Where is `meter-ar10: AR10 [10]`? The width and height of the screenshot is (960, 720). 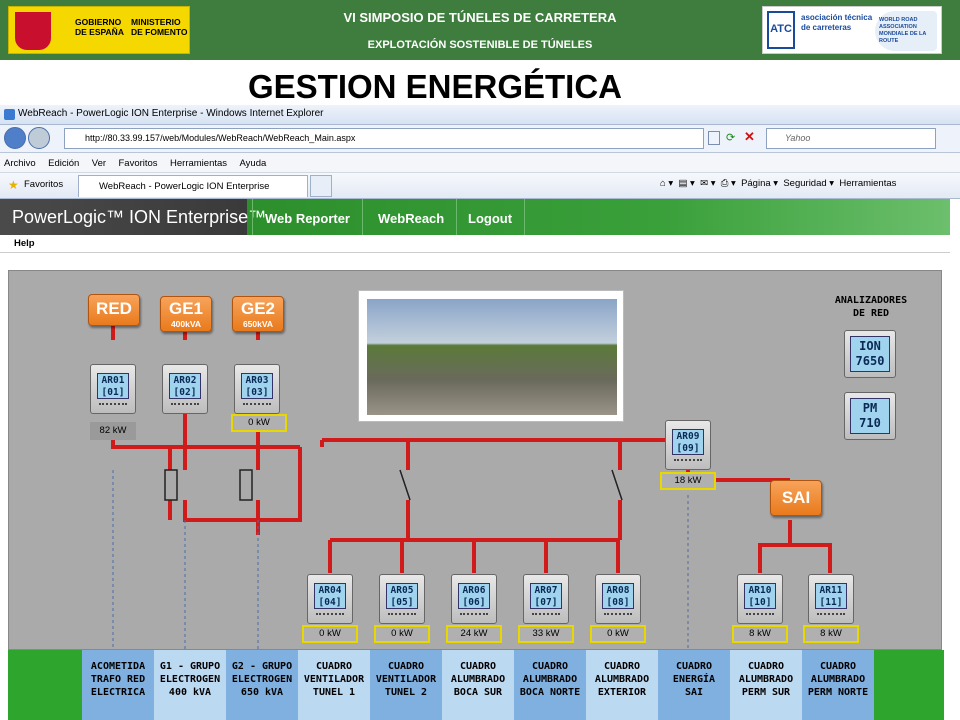 meter-ar10: AR10 [10] is located at coordinates (760, 599).